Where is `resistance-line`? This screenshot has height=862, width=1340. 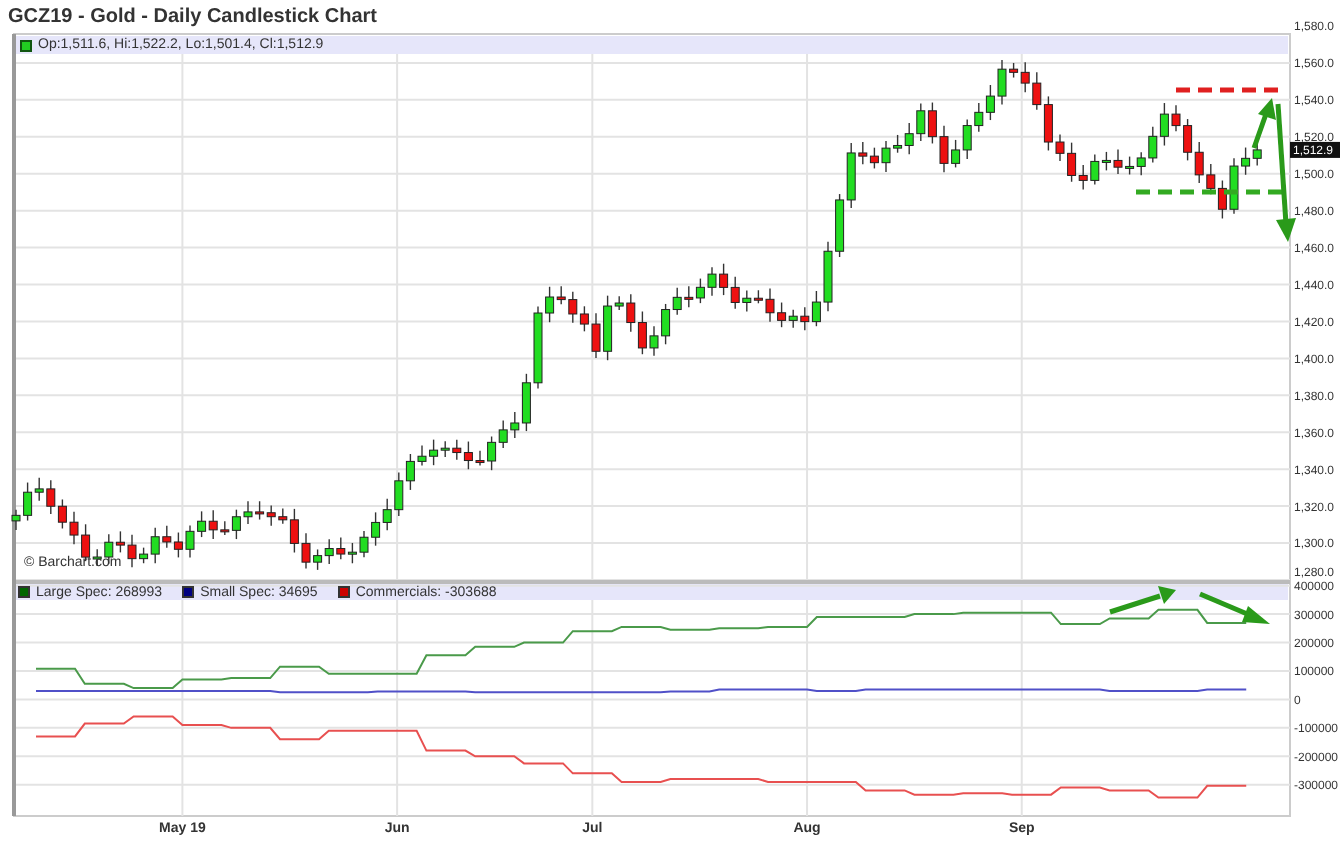
resistance-line is located at coordinates (1228, 90).